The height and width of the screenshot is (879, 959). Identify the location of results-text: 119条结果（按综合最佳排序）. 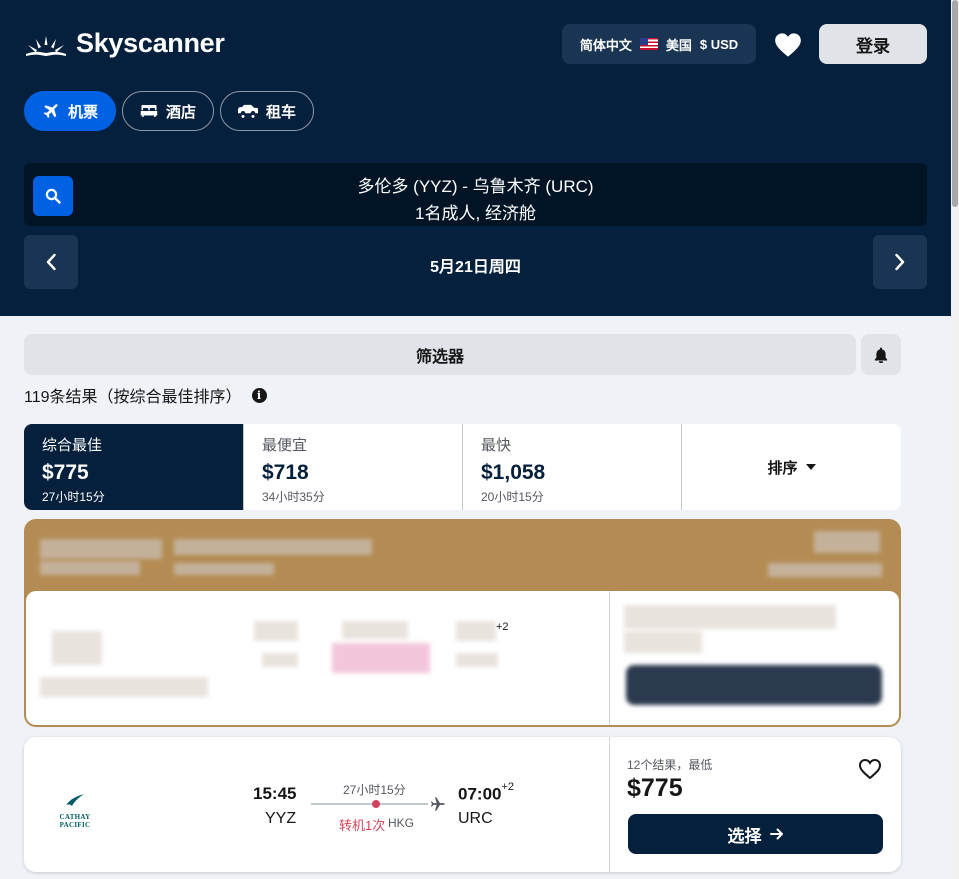
(133, 397).